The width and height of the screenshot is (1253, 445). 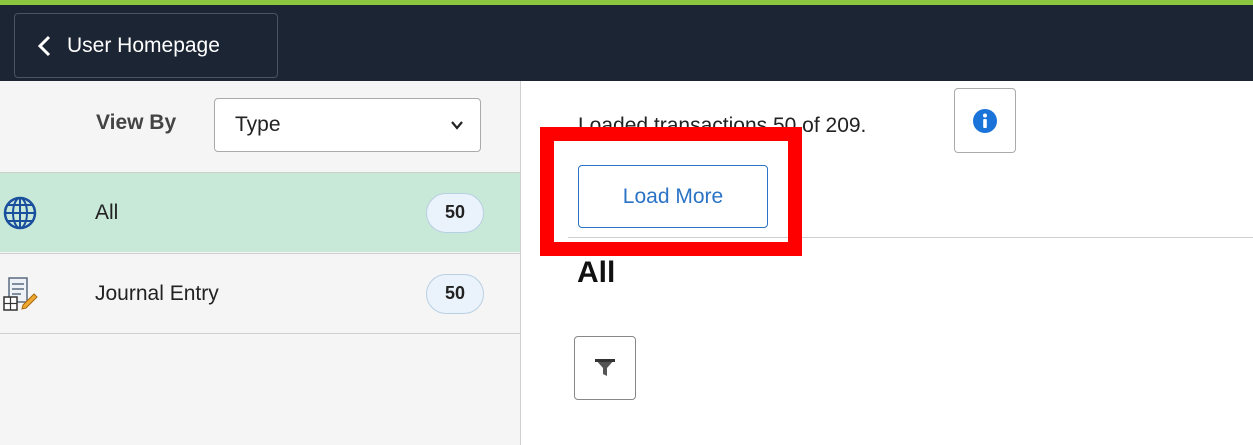 I want to click on load-more-button: Load More, so click(x=673, y=196).